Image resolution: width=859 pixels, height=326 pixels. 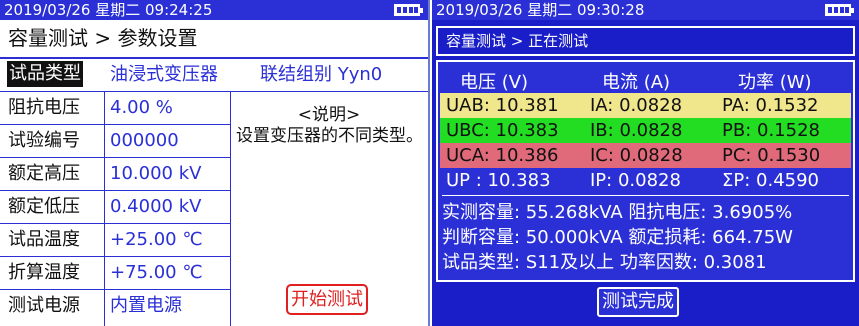 What do you see at coordinates (45, 74) in the screenshot?
I see `sample-type-label: 试品类型` at bounding box center [45, 74].